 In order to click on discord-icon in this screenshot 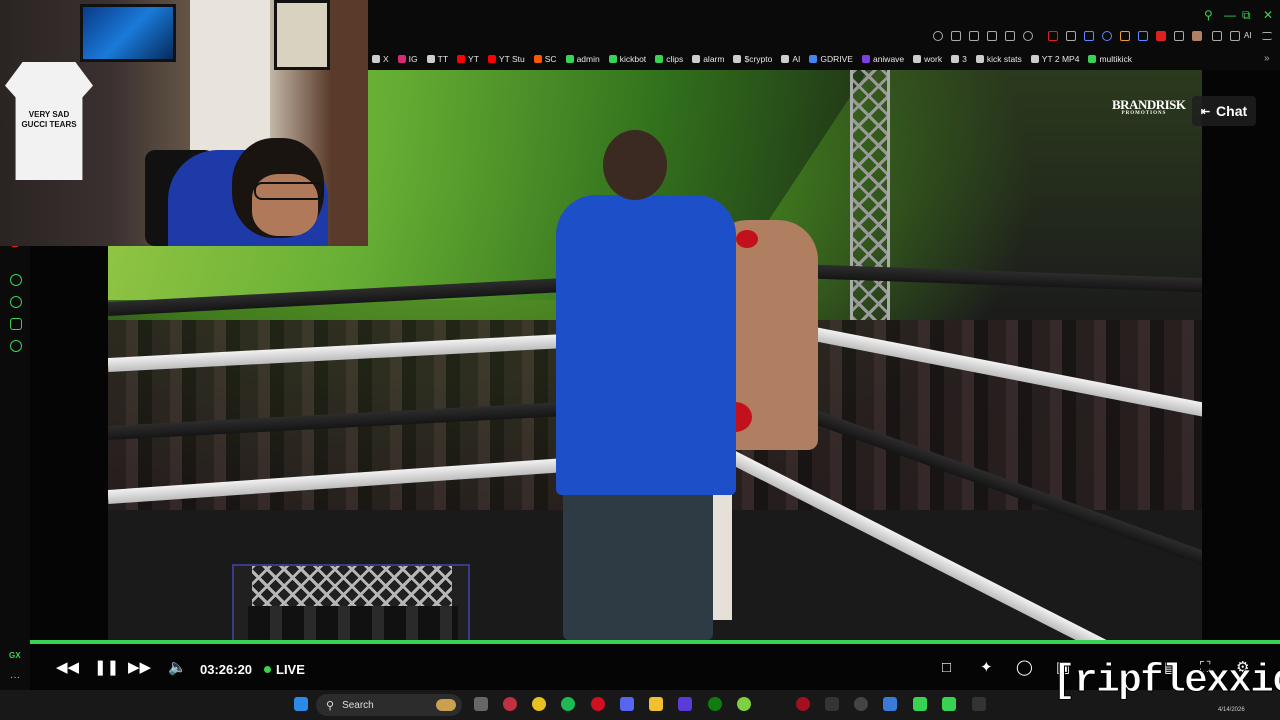, I will do `click(627, 704)`.